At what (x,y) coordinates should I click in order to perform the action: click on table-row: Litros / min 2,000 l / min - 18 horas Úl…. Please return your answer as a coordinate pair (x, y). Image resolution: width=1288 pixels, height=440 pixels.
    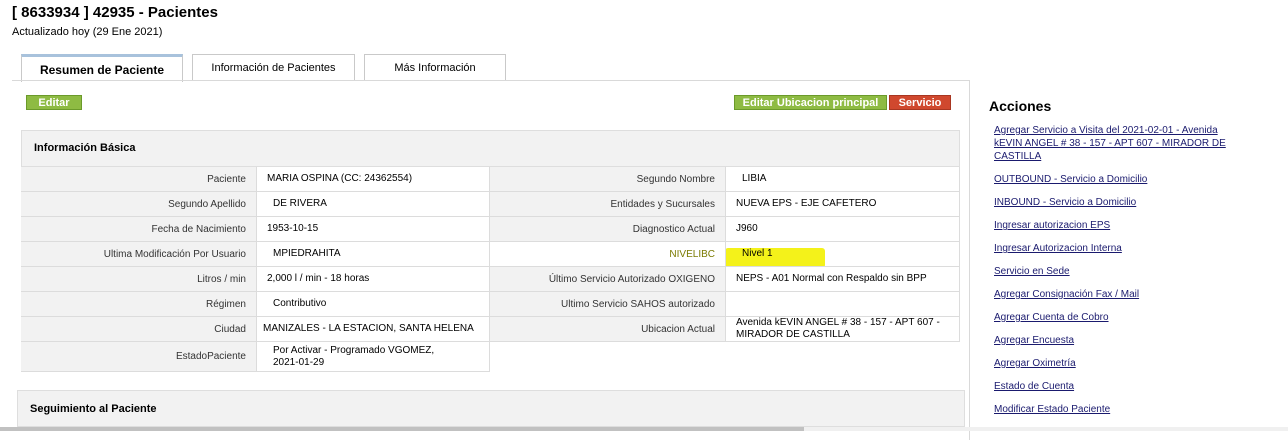
    Looking at the image, I should click on (490, 279).